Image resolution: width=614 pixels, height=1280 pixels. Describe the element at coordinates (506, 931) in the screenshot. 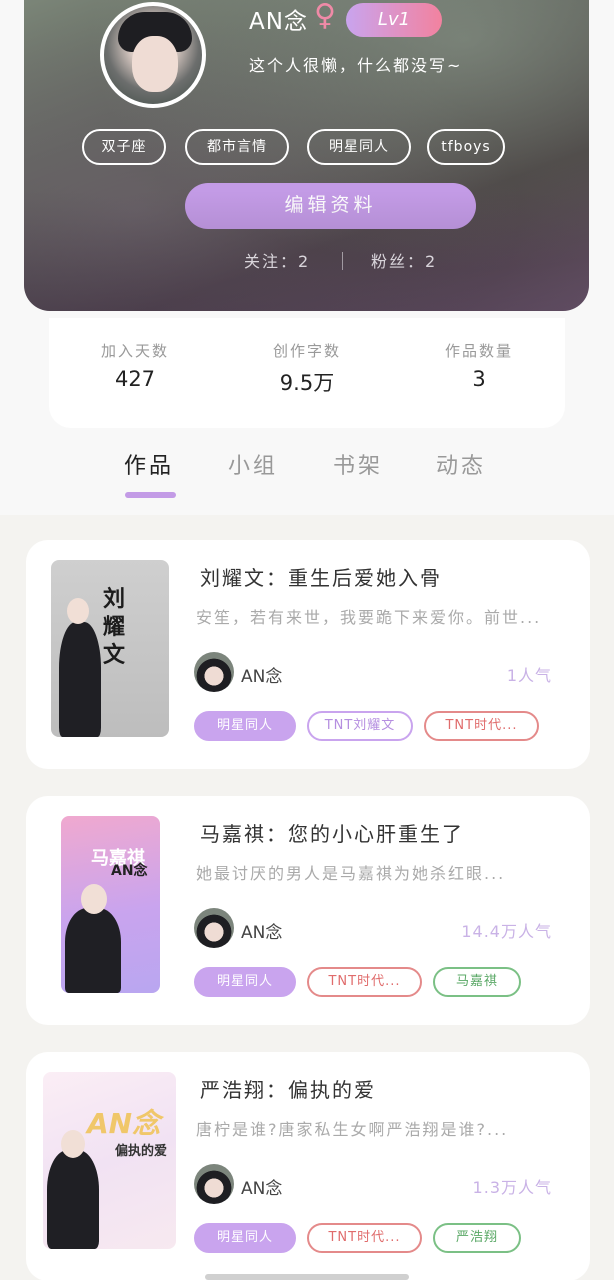

I see `popularity: 14.4万人气` at that location.